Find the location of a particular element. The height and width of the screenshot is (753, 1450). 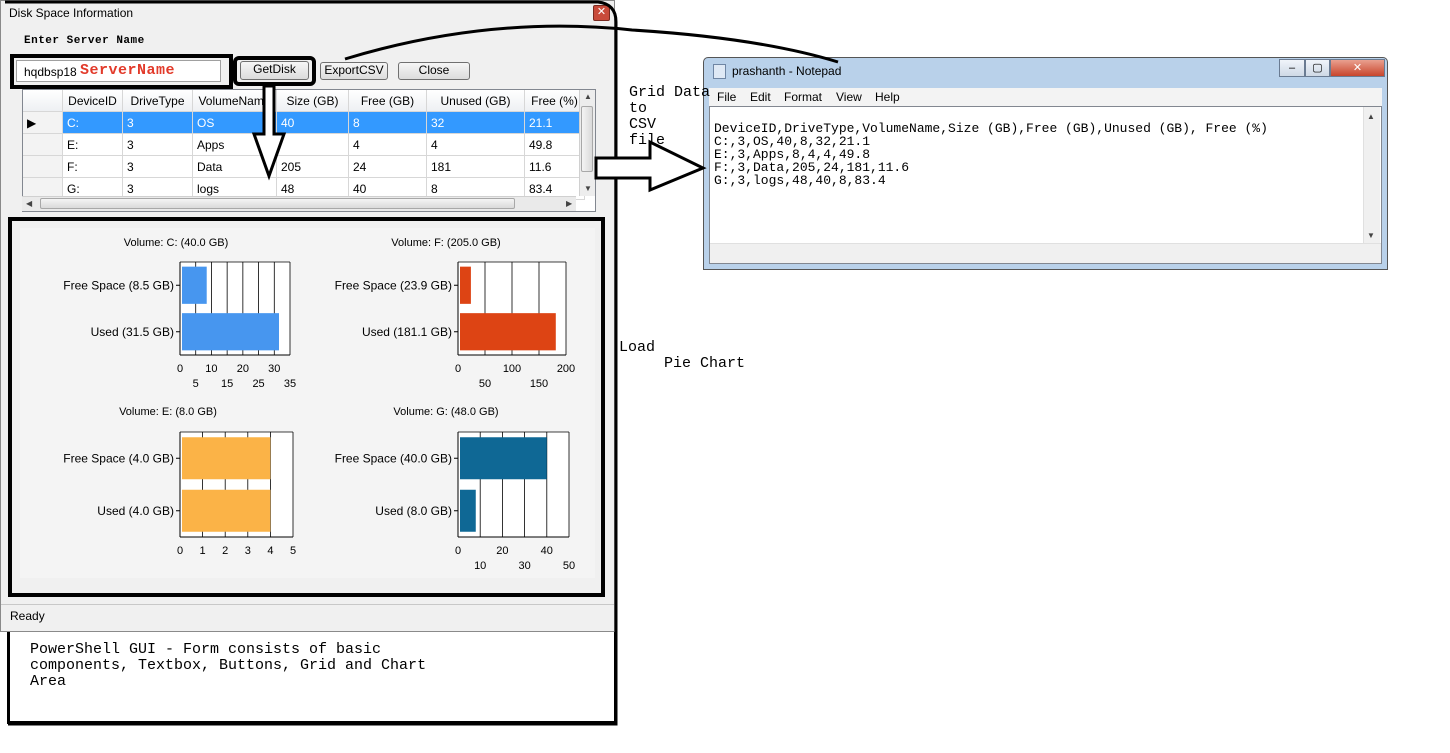

load-chart-annotation: Load Pie Chart is located at coordinates (682, 355).